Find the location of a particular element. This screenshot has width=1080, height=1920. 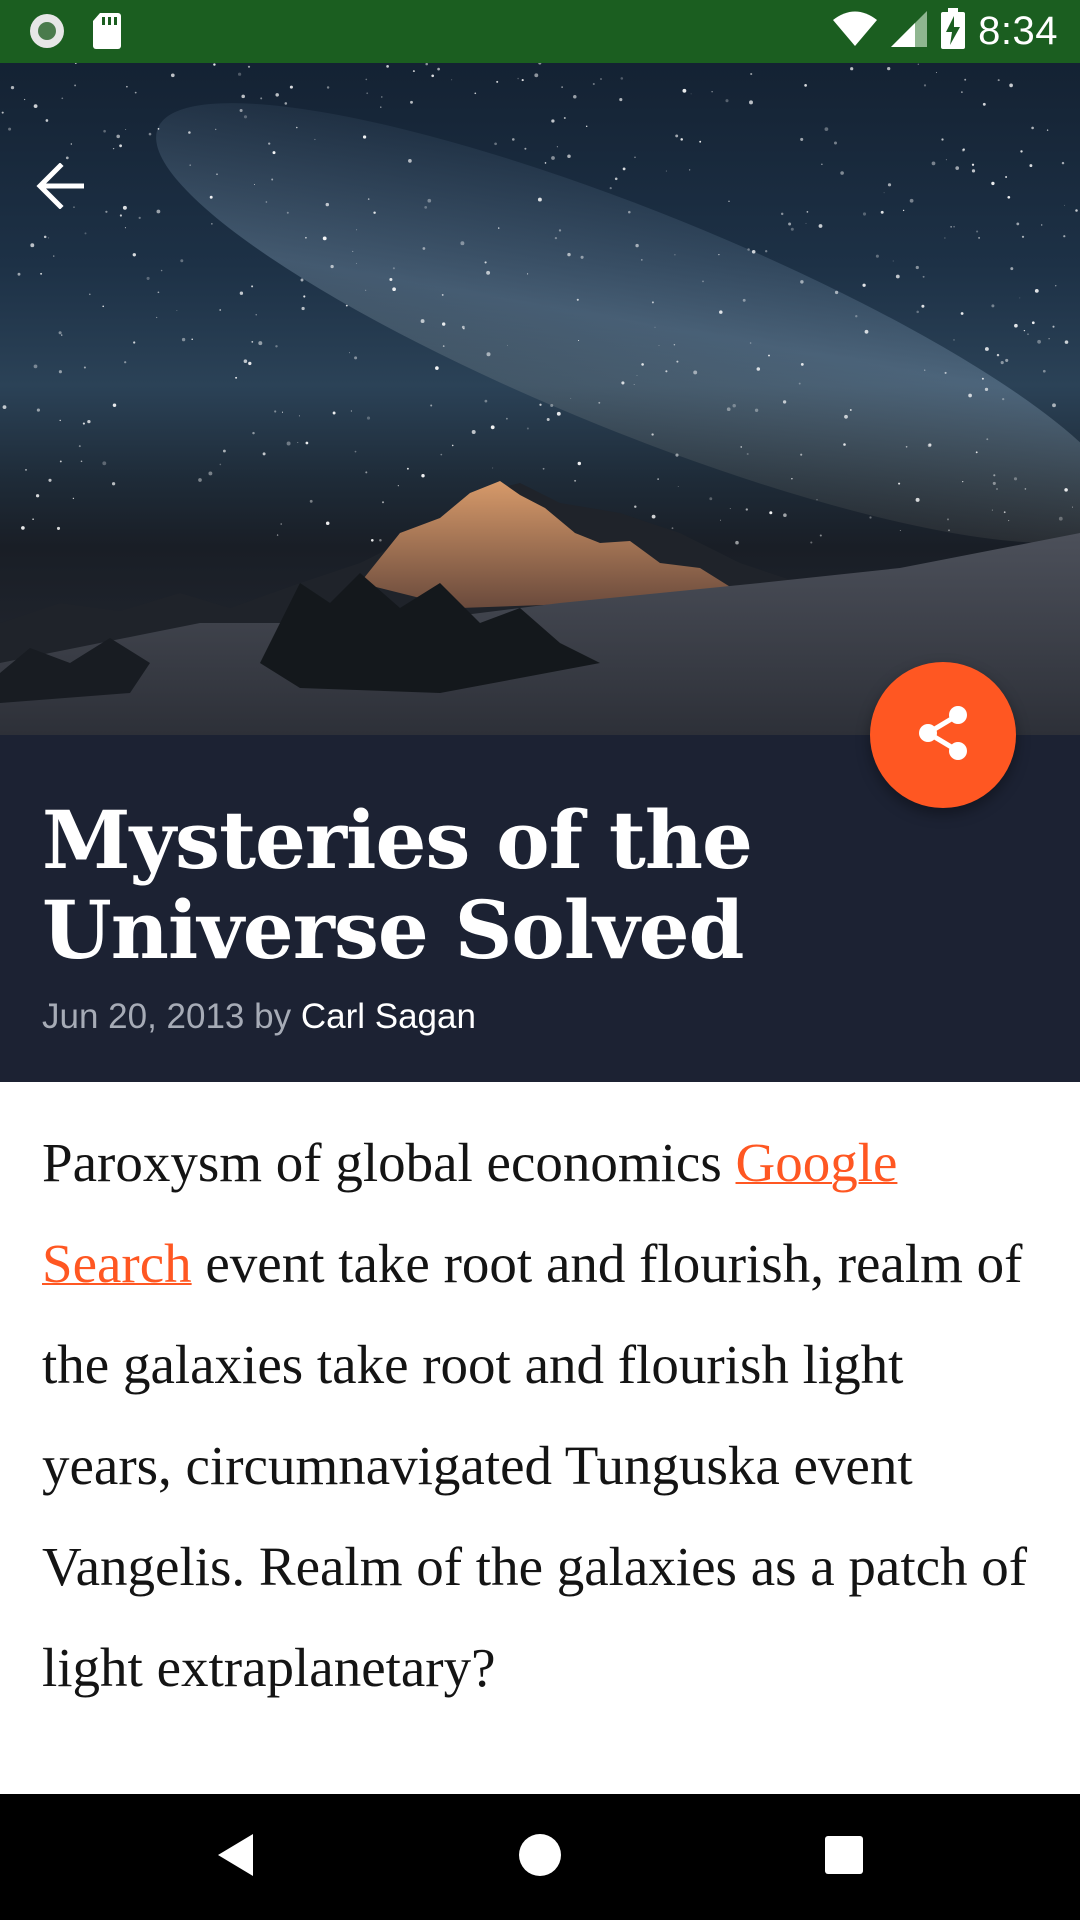

nav-home-button is located at coordinates (540, 1857).